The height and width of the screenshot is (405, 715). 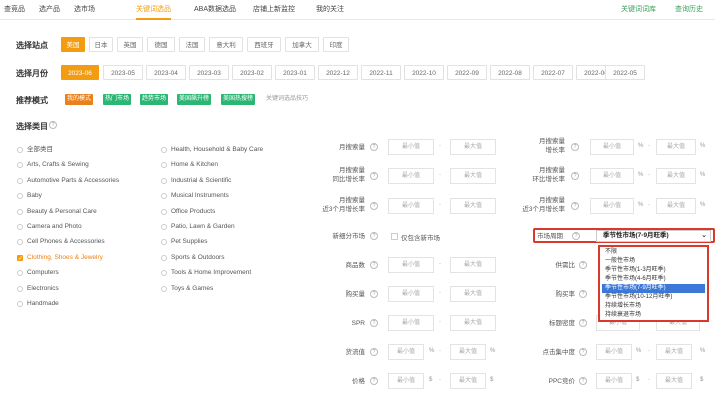 I want to click on category-item: Sports & Outdoors, so click(x=192, y=258).